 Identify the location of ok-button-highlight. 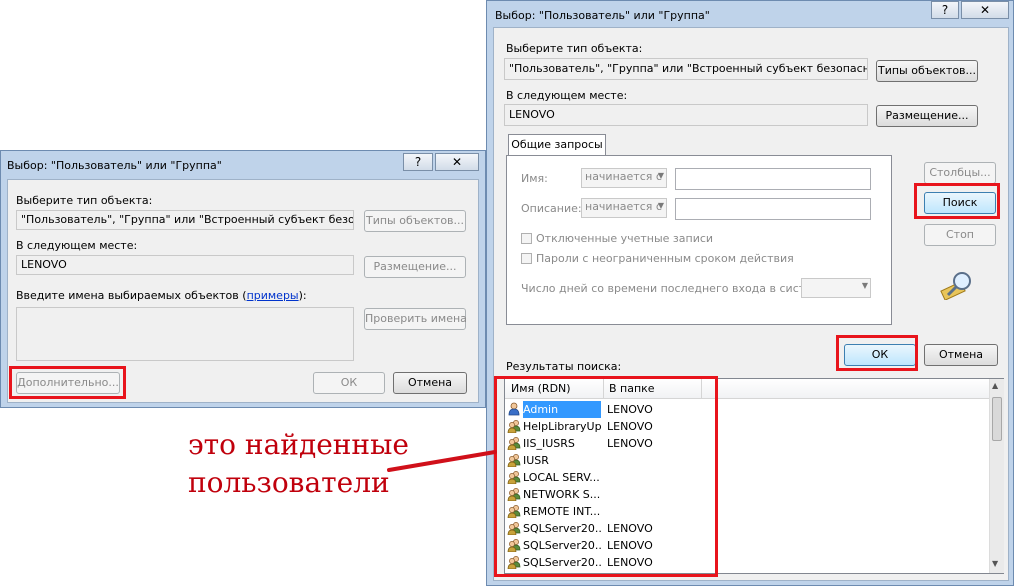
(877, 353).